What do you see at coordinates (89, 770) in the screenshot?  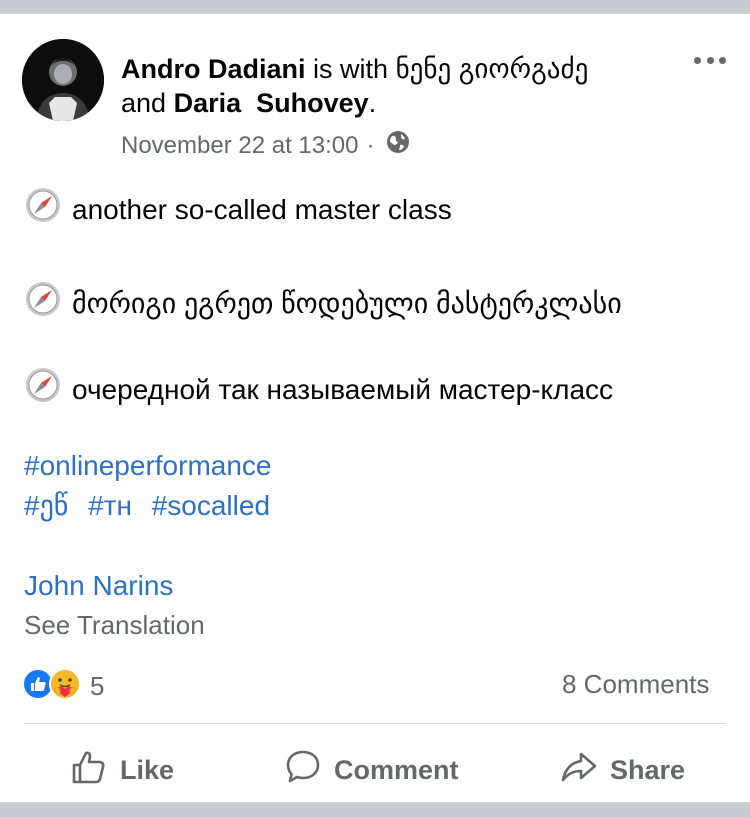 I see `thumbs-up-icon` at bounding box center [89, 770].